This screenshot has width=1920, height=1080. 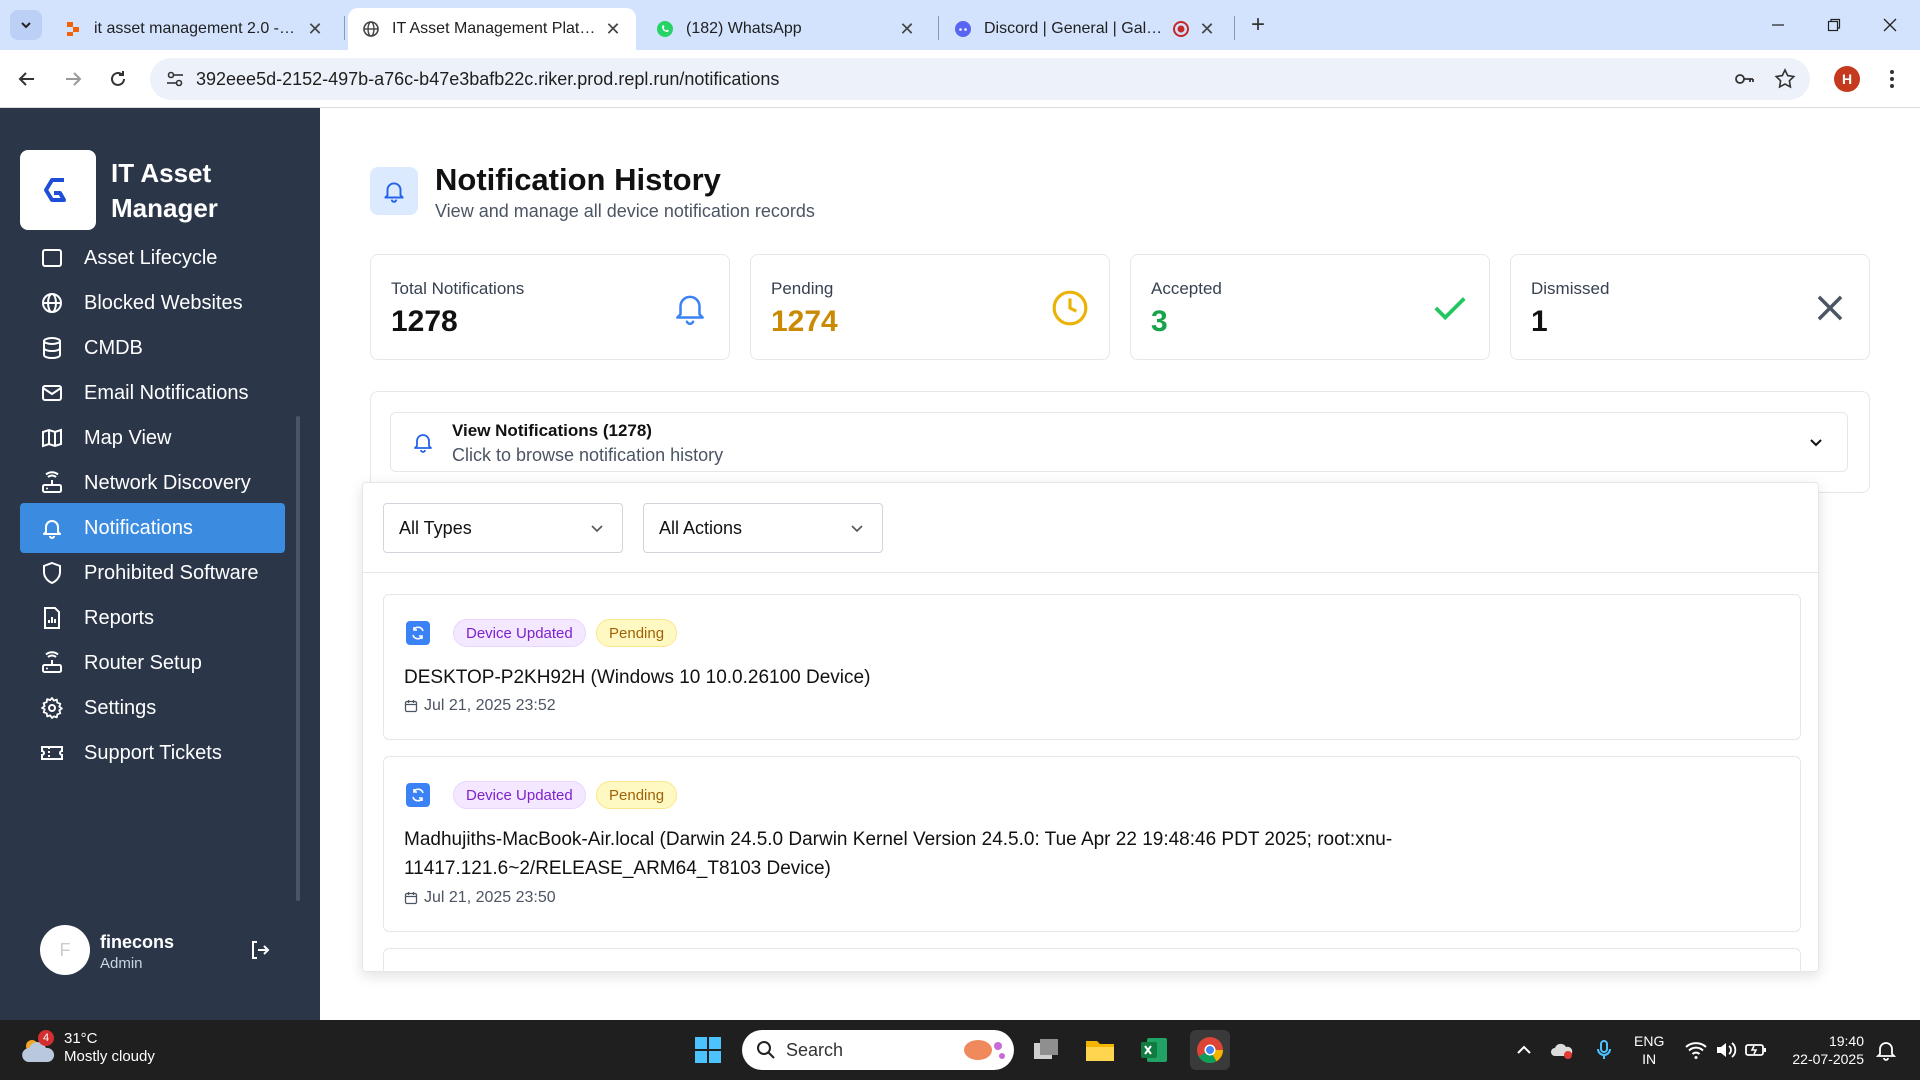 I want to click on sidebar-item-email-notifications: Email Notifications, so click(x=152, y=393).